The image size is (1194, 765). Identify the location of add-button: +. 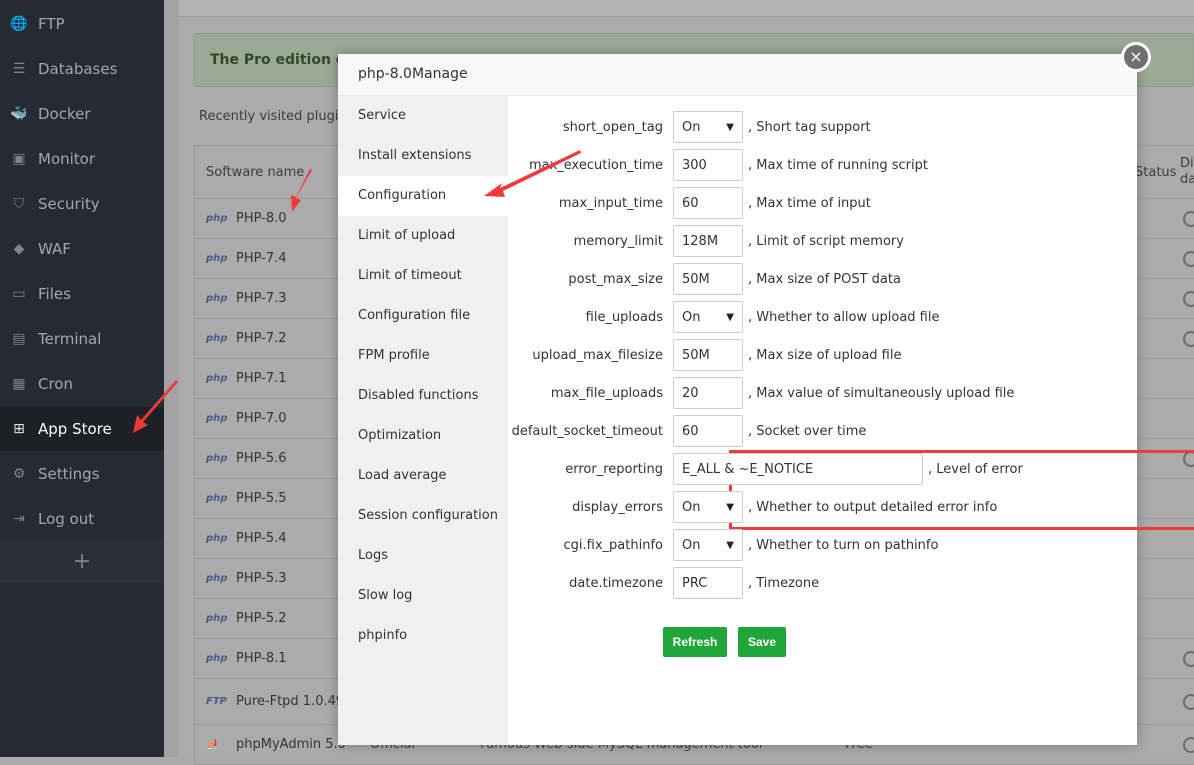
(82, 562).